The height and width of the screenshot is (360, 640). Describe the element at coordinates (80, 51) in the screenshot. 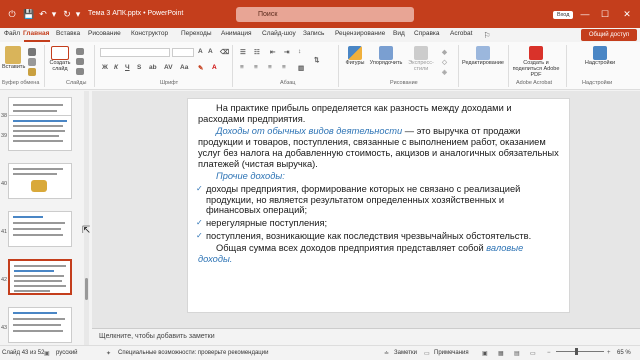

I see `layout-icon` at that location.